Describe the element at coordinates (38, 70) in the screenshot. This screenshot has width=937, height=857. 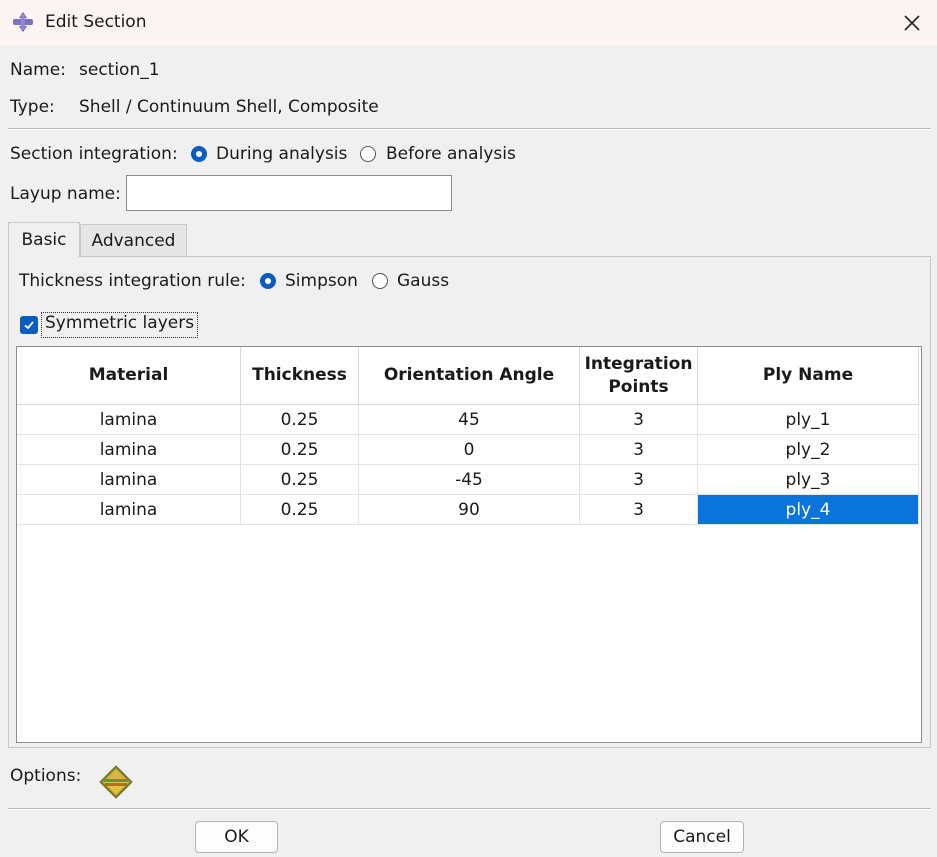
I see `name-label: Name:` at that location.